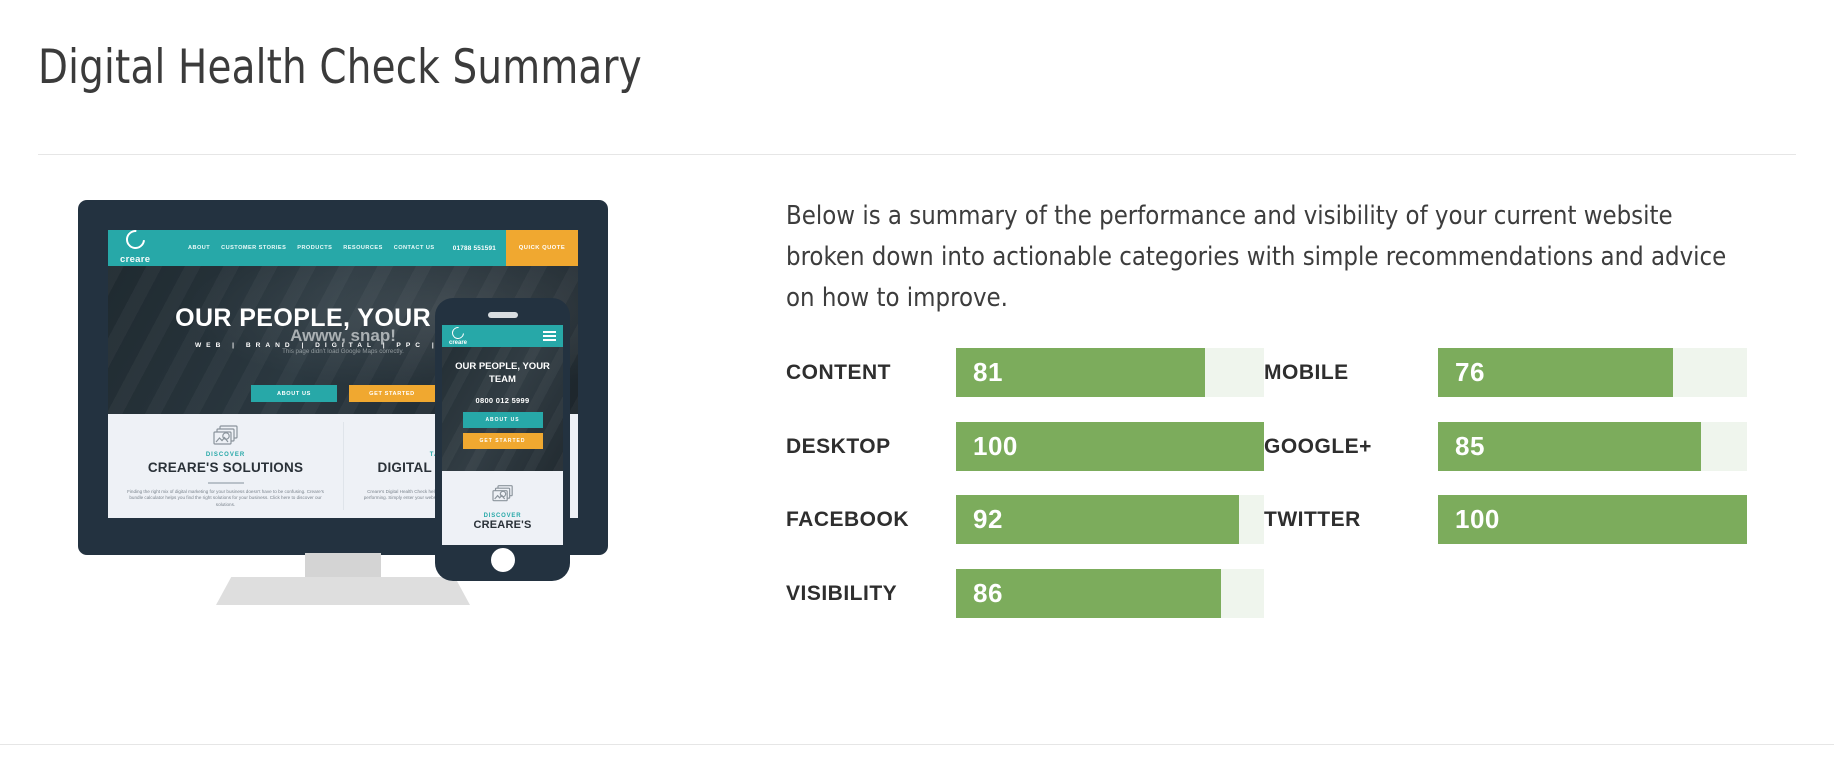  What do you see at coordinates (254, 248) in the screenshot?
I see `nav-link-customer-stories: CUSTOMER STORIES` at bounding box center [254, 248].